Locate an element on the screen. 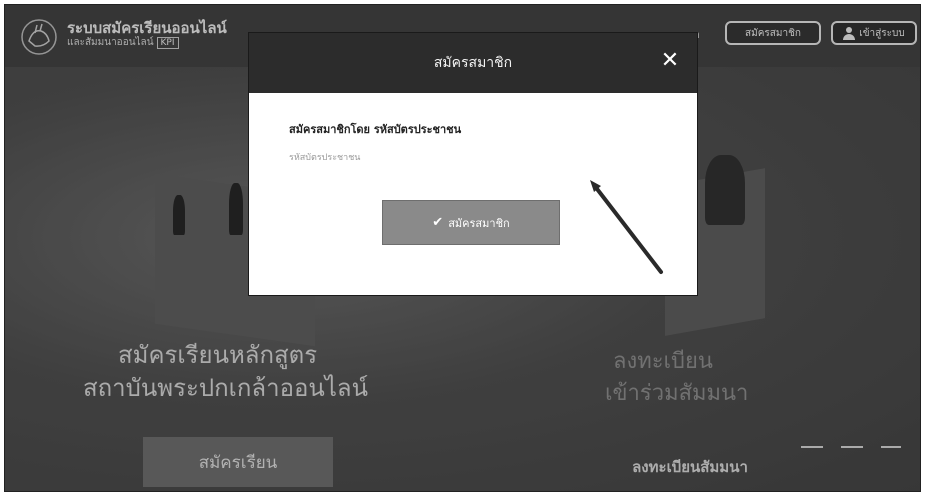 The height and width of the screenshot is (496, 925). submit-register-label: สมัครสมาชิก is located at coordinates (479, 223).